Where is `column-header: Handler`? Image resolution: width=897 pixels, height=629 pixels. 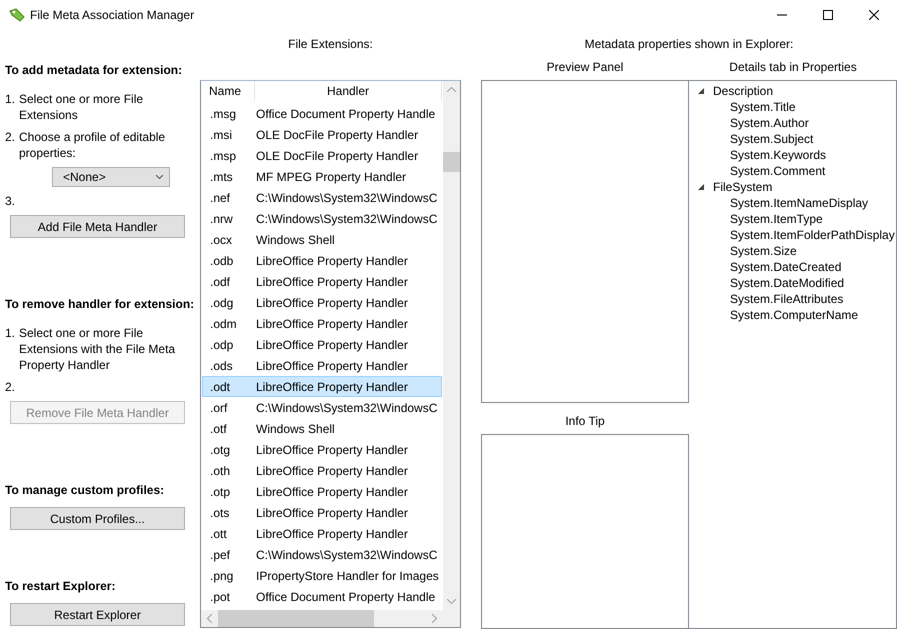 column-header: Handler is located at coordinates (348, 91).